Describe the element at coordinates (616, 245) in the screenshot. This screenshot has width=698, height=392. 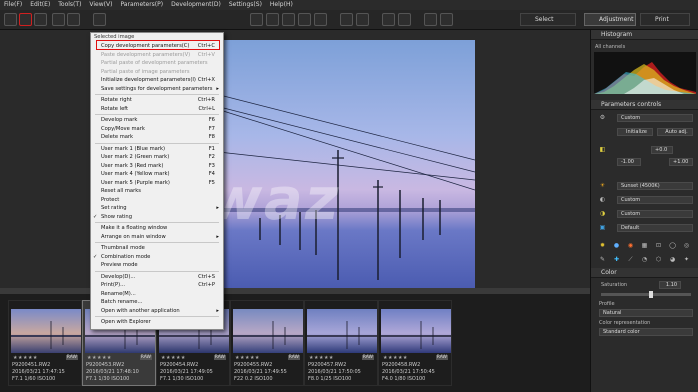
I see `tool-drop-icon: ●` at that location.